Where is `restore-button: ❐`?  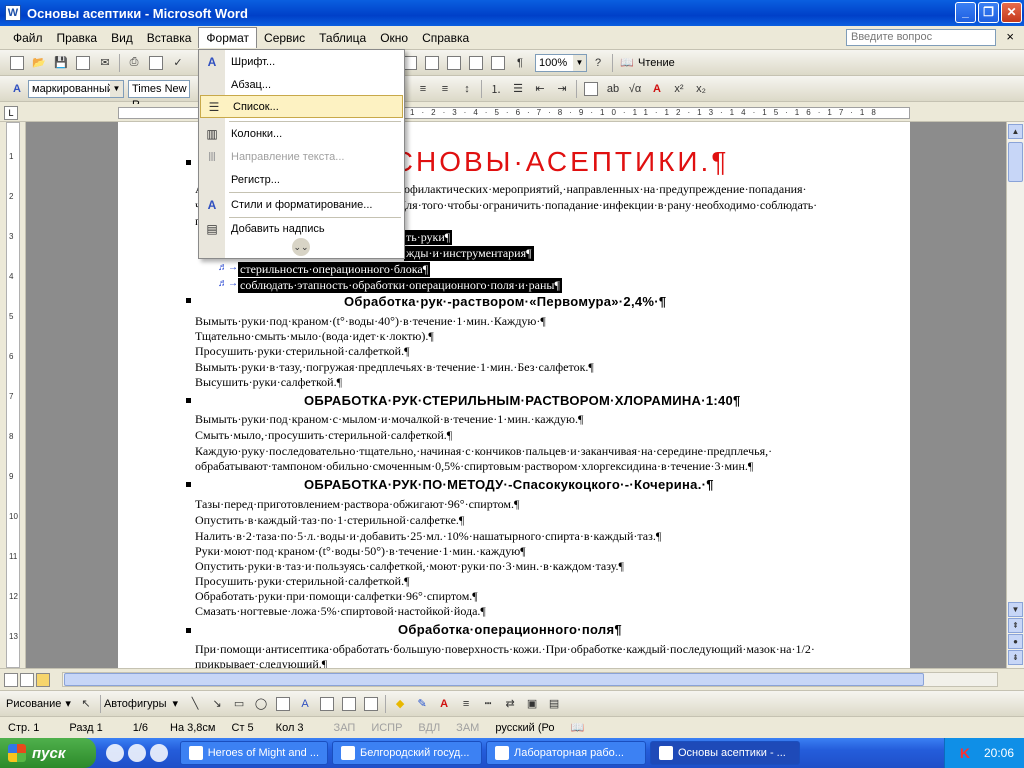
restore-button: ❐ is located at coordinates (988, 12).